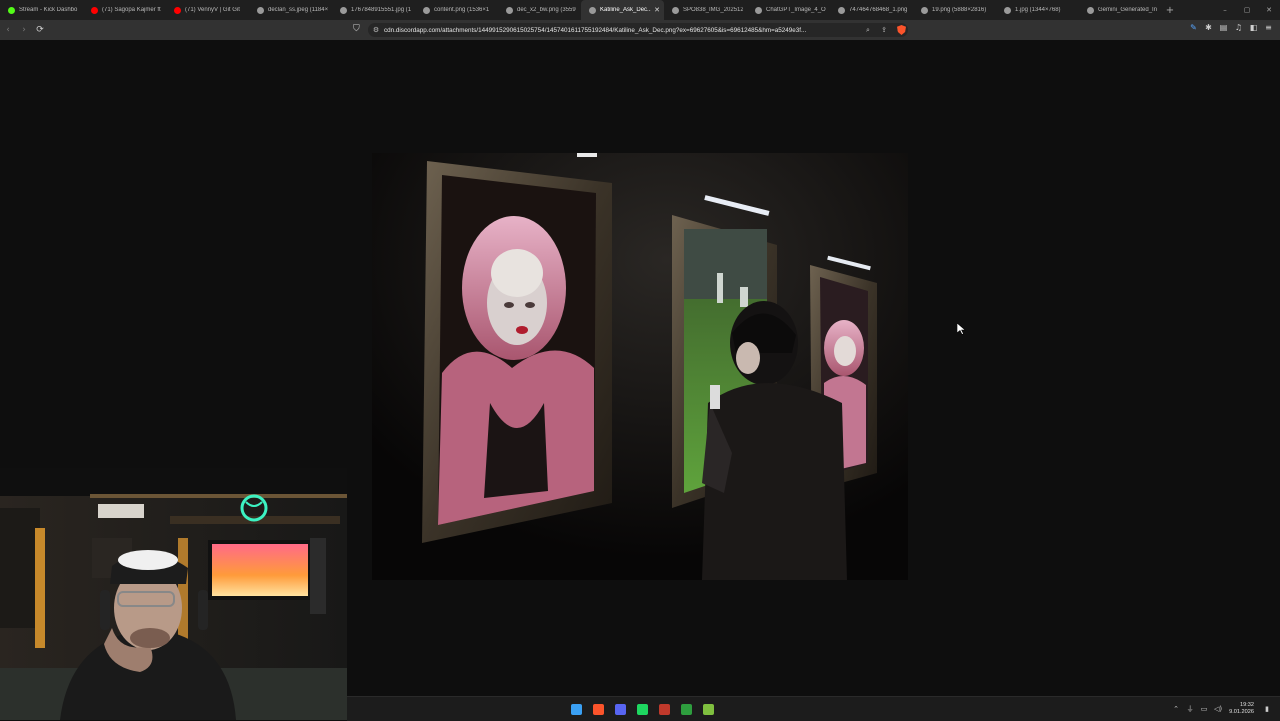  I want to click on forward-arrow-icon: ›, so click(24, 30).